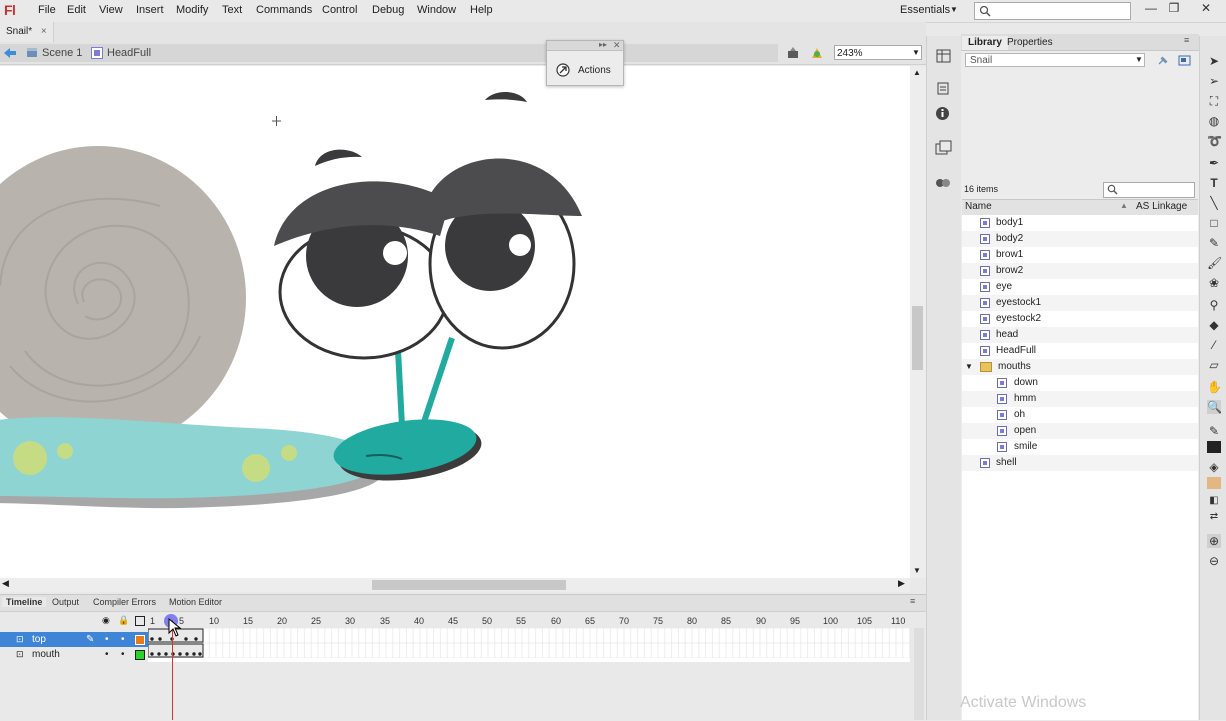 This screenshot has width=1226, height=721. Describe the element at coordinates (1186, 40) in the screenshot. I see `panel-menu-icon: ≡` at that location.